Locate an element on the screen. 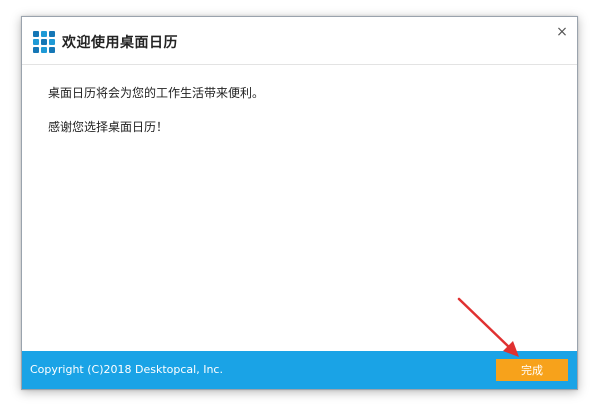  message-line-1: 桌面日历将会为您的工作生活带来便利。 is located at coordinates (156, 93).